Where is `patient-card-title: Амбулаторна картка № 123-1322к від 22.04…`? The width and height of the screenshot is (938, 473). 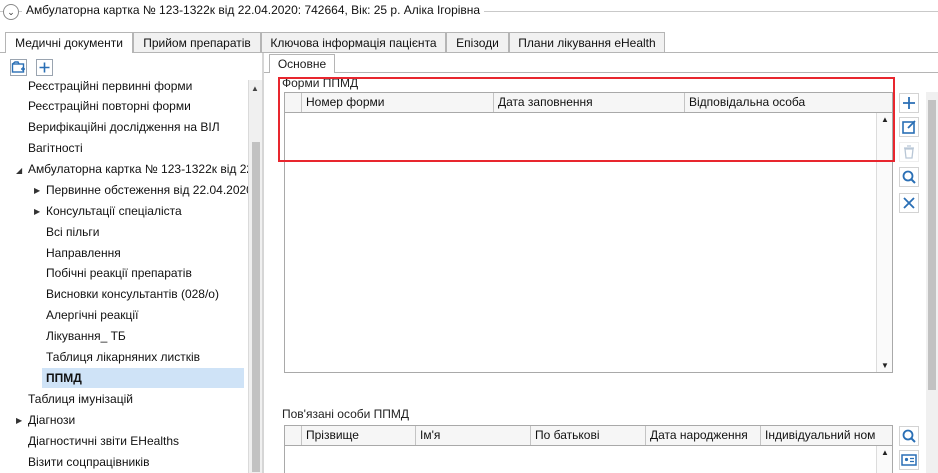 patient-card-title: Амбулаторна картка № 123-1322к від 22.04… is located at coordinates (253, 10).